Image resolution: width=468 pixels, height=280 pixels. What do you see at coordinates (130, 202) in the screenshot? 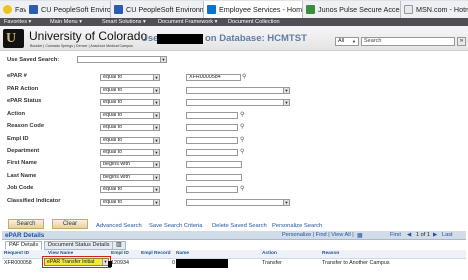
I see `operator-select-classified-indicator: equal to ▼` at bounding box center [130, 202].